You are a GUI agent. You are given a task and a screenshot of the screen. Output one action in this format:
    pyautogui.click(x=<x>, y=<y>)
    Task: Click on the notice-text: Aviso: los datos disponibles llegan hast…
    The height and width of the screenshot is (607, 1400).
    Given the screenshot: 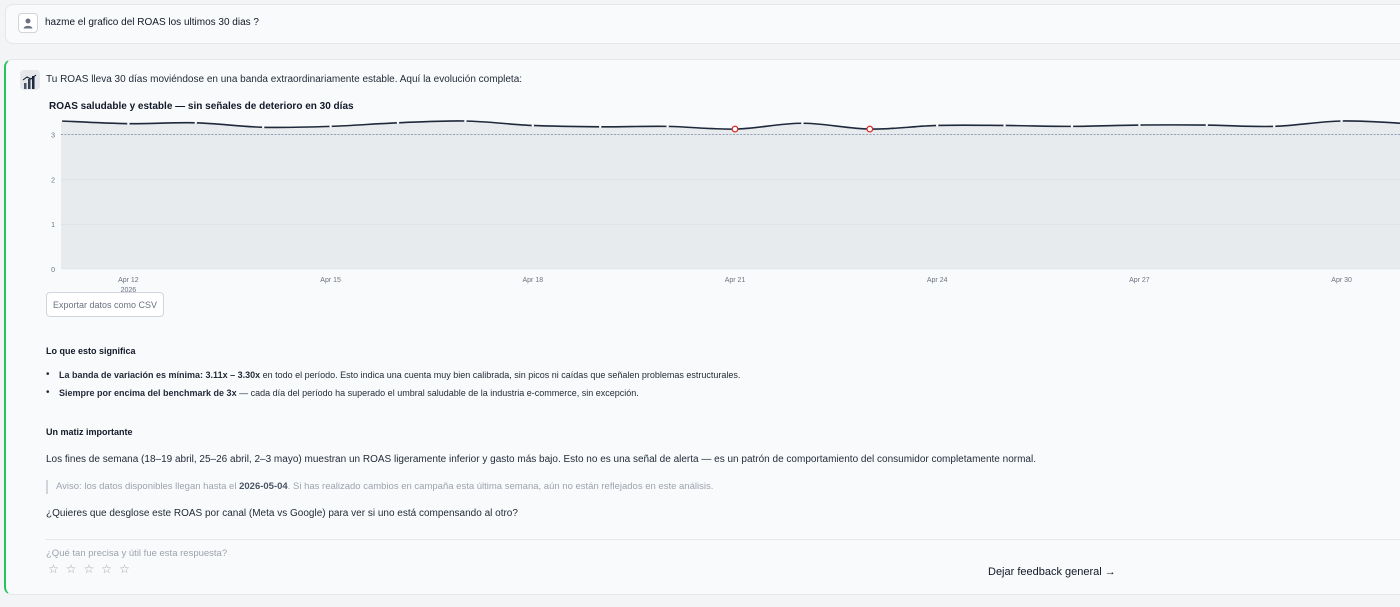 What is the action you would take?
    pyautogui.click(x=148, y=486)
    